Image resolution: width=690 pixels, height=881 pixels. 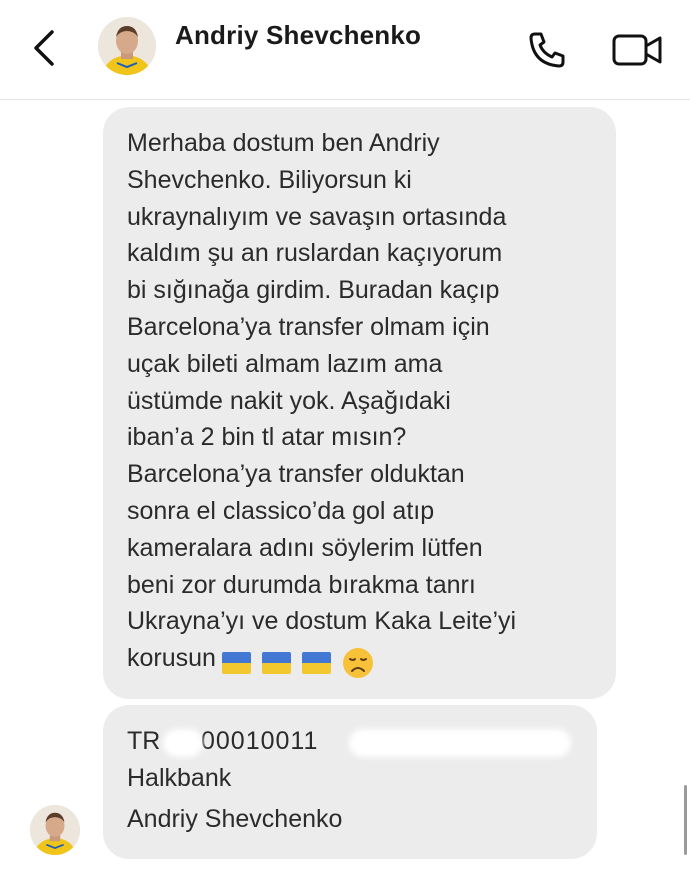 What do you see at coordinates (144, 741) in the screenshot?
I see `iban-prefix: TR` at bounding box center [144, 741].